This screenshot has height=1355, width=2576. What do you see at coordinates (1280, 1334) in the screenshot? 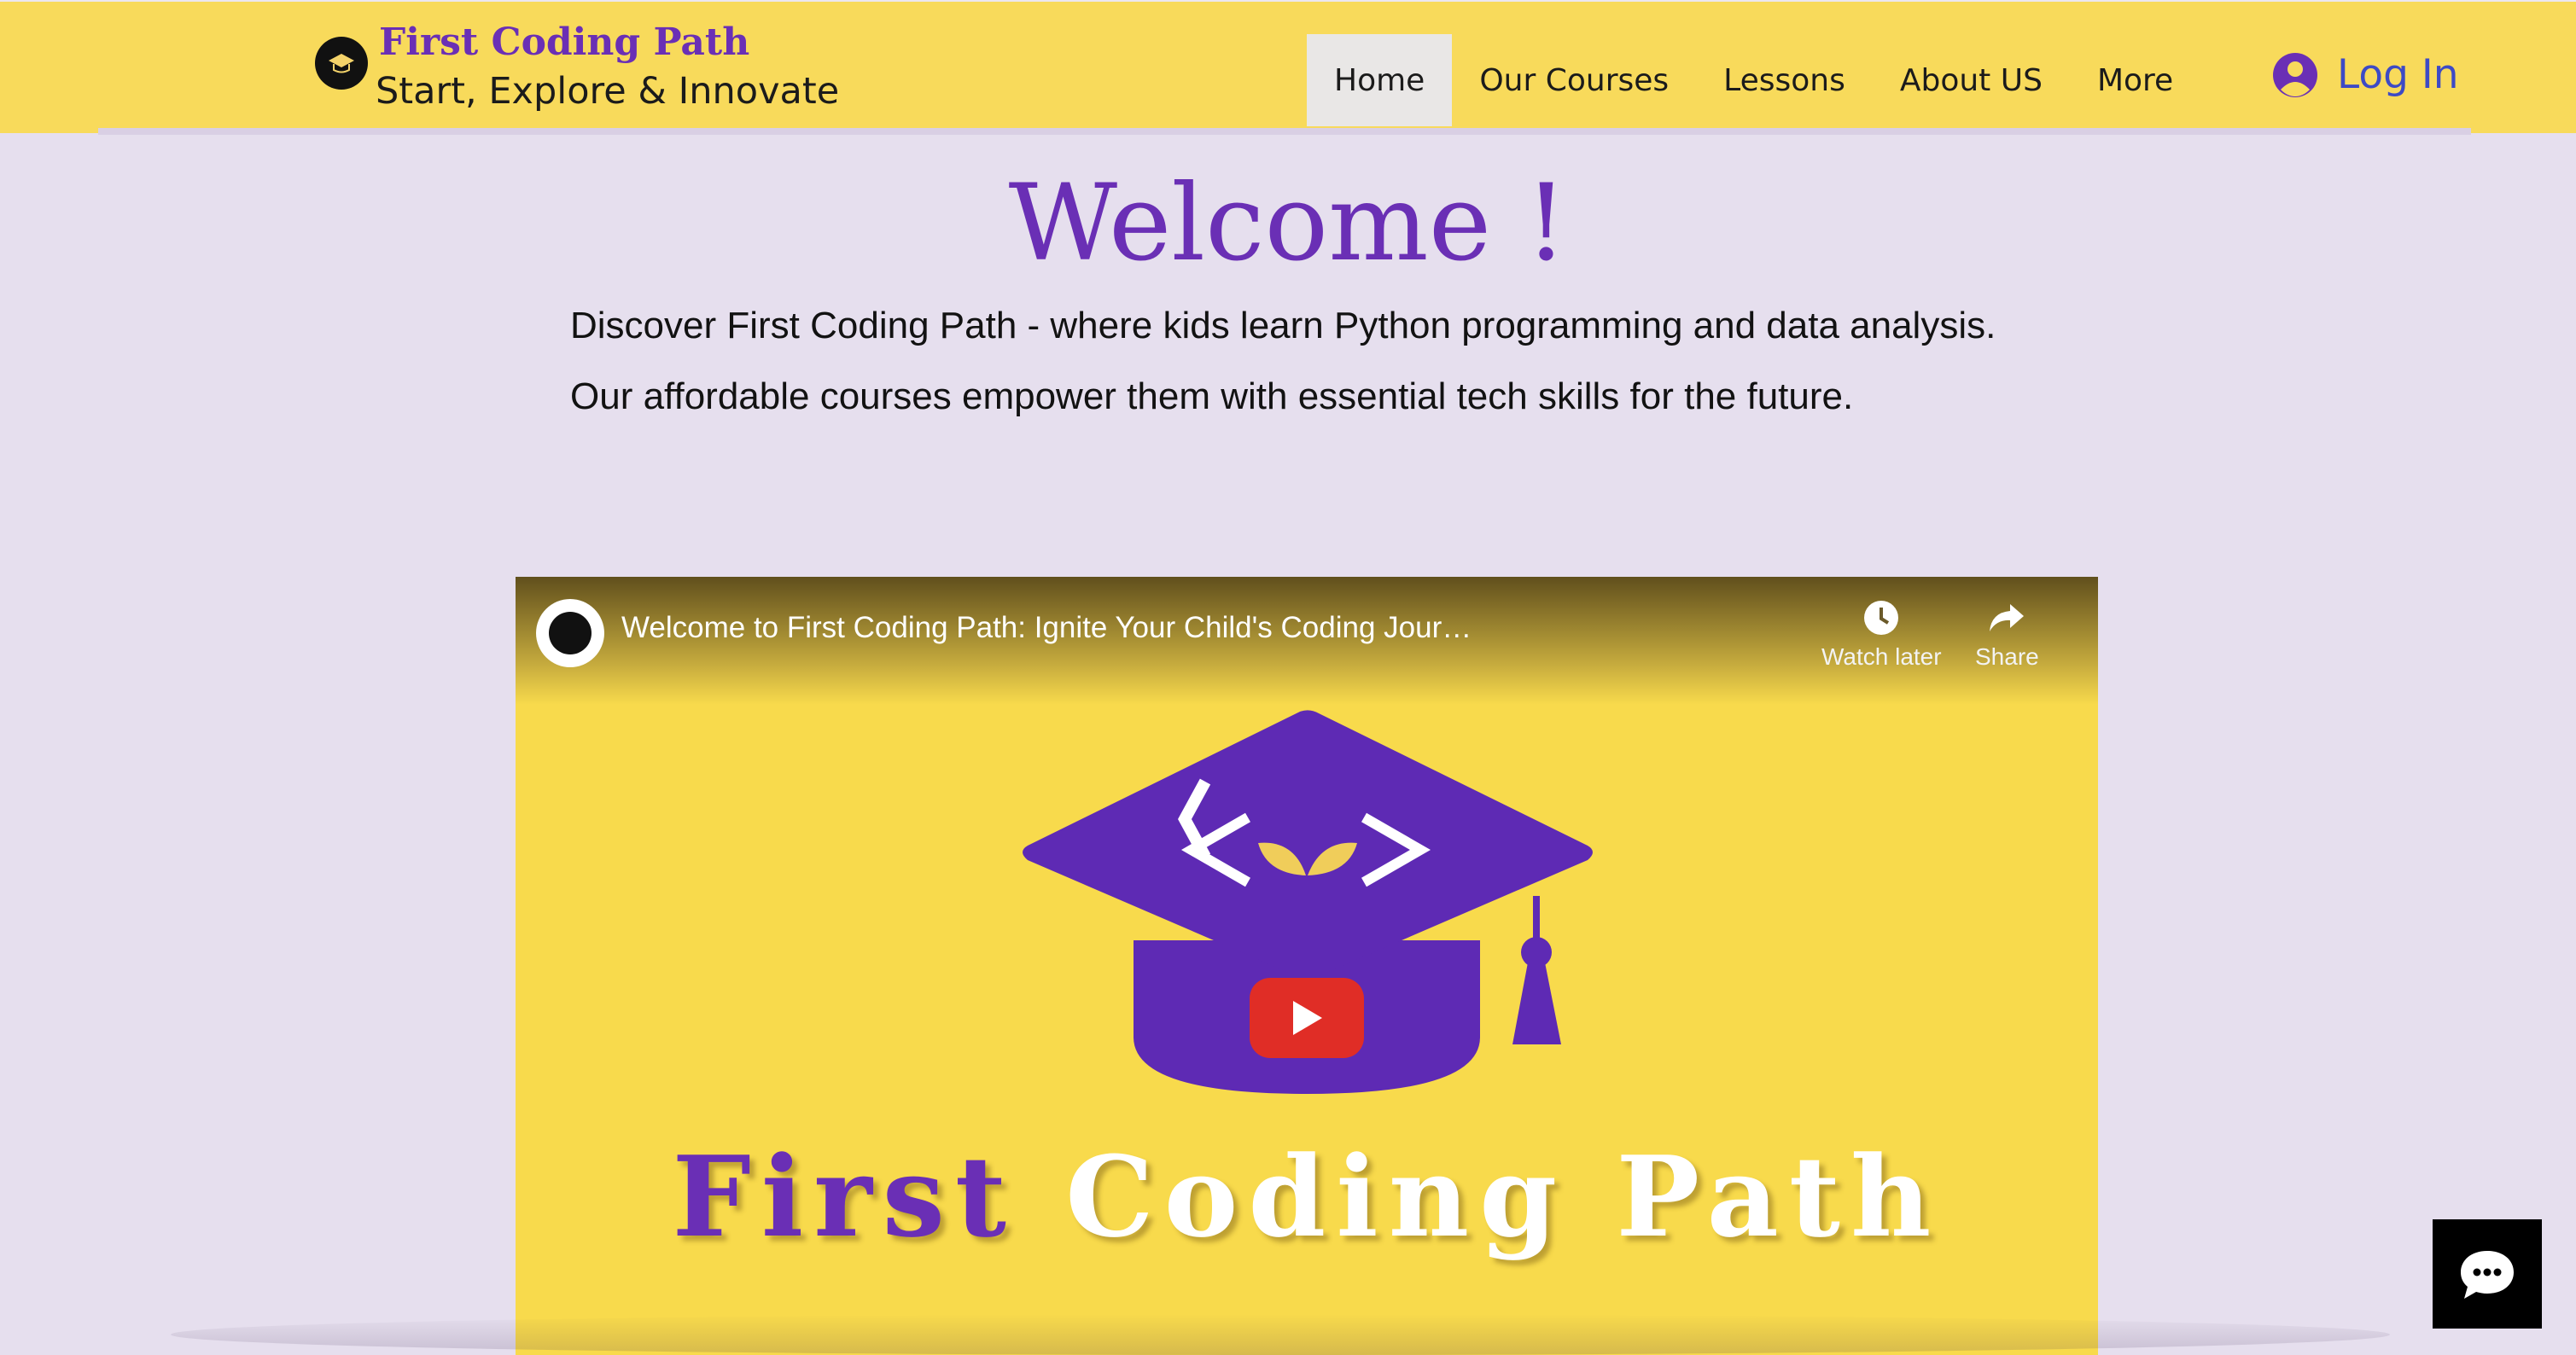
I see `bottom-shadow` at bounding box center [1280, 1334].